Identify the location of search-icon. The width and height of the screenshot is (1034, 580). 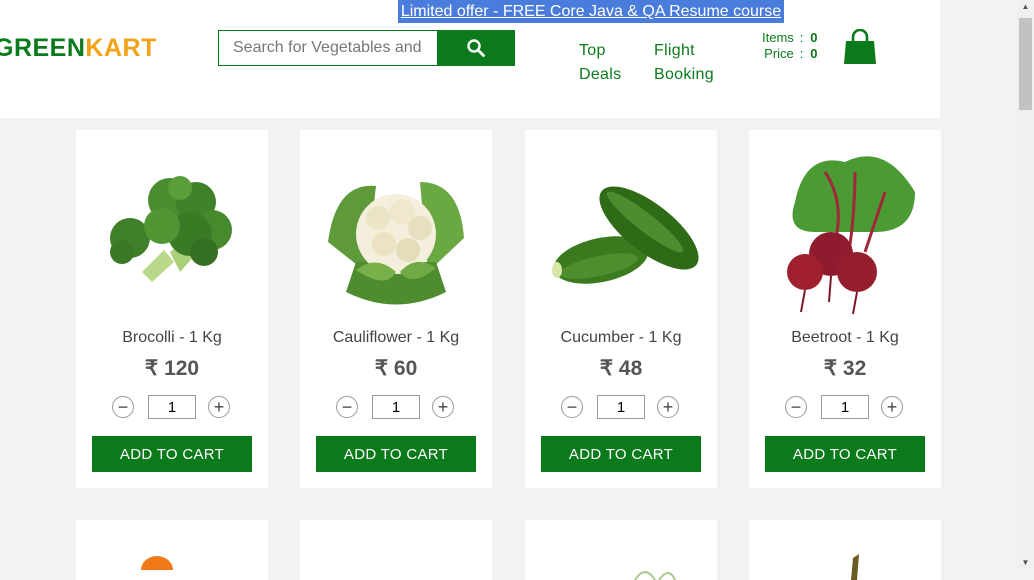
(476, 48).